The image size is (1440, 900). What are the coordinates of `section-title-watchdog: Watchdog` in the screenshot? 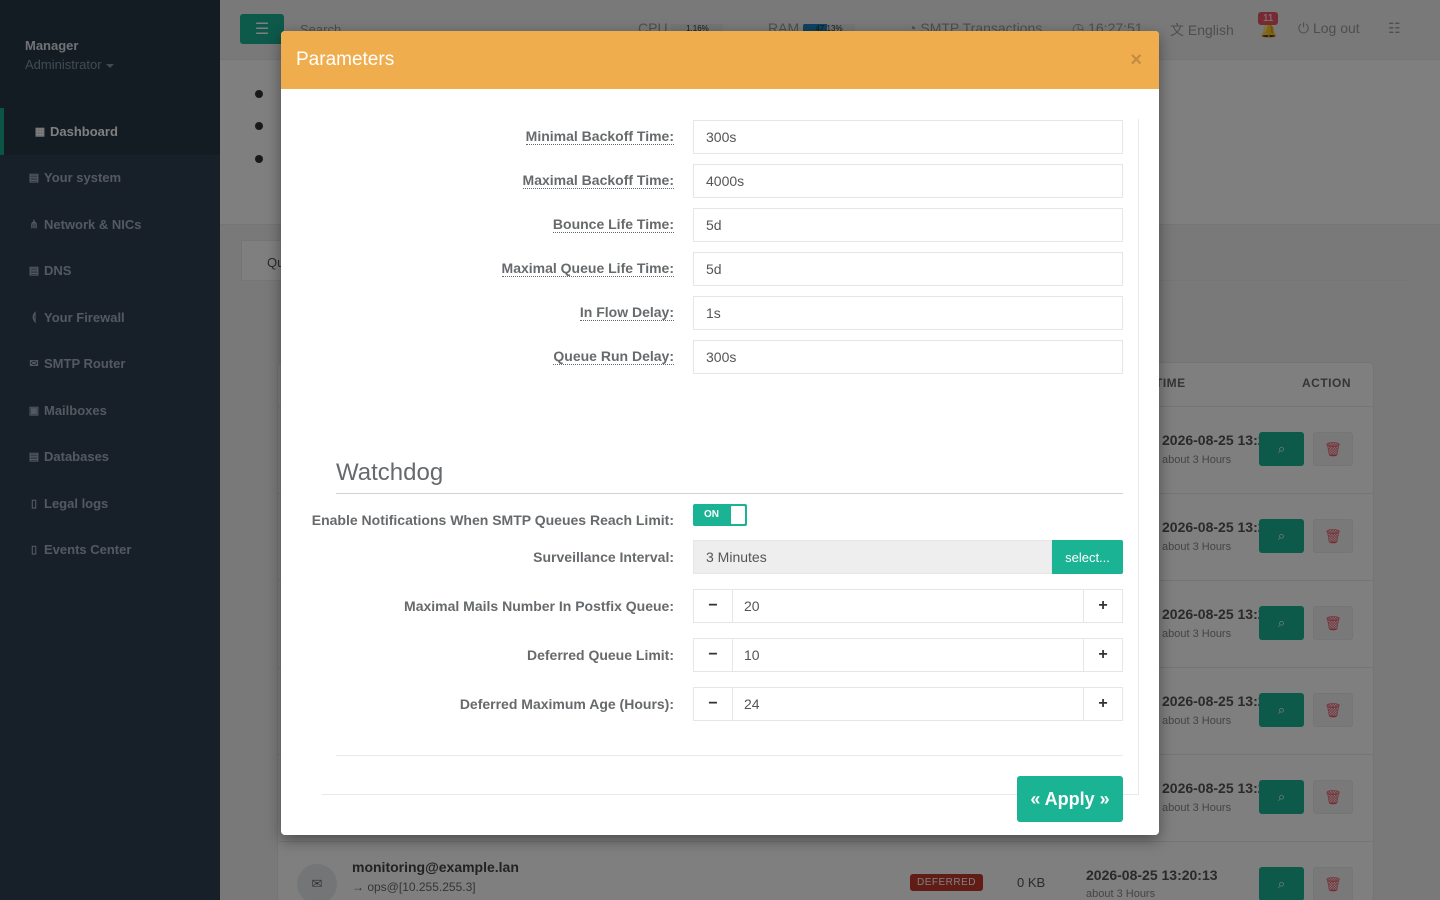 It's located at (729, 476).